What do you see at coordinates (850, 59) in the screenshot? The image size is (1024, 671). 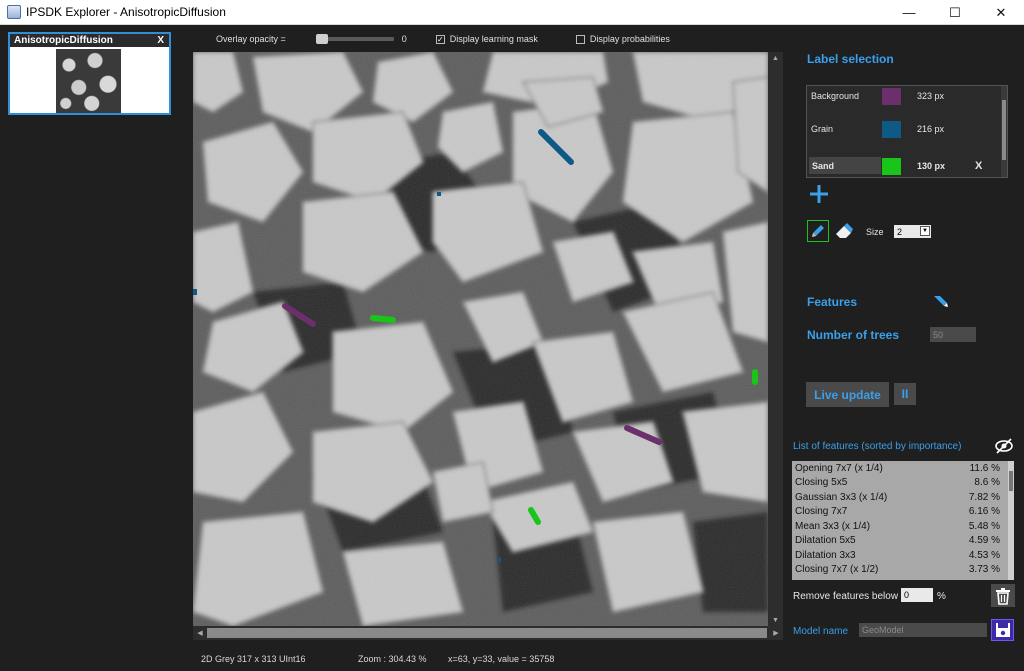 I see `label-selection-title: Label selection` at bounding box center [850, 59].